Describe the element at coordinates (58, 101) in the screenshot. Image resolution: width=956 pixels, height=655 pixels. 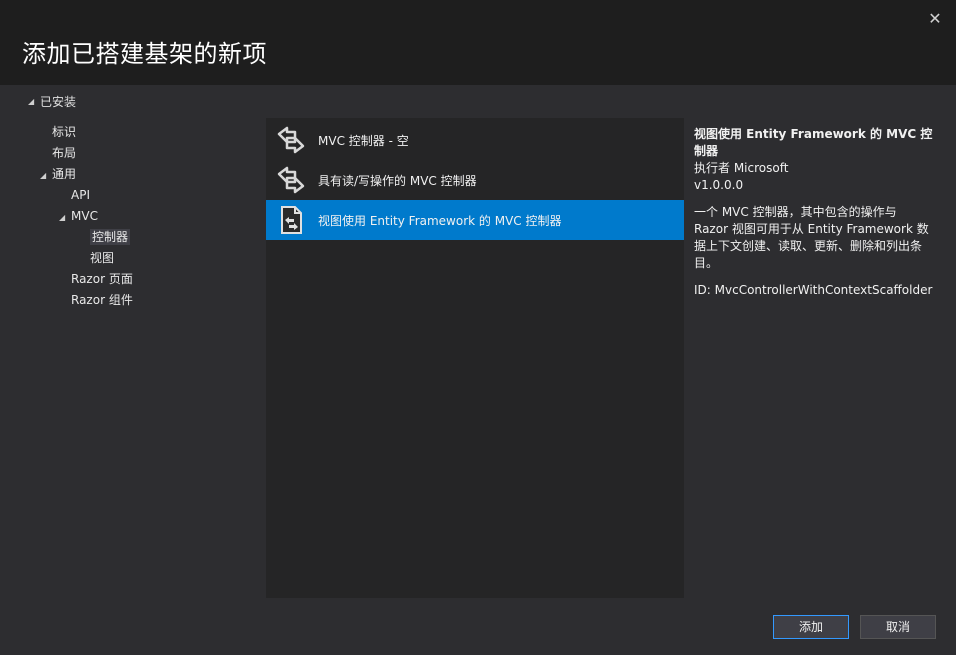
I see `tree-root-label: 已安装` at that location.